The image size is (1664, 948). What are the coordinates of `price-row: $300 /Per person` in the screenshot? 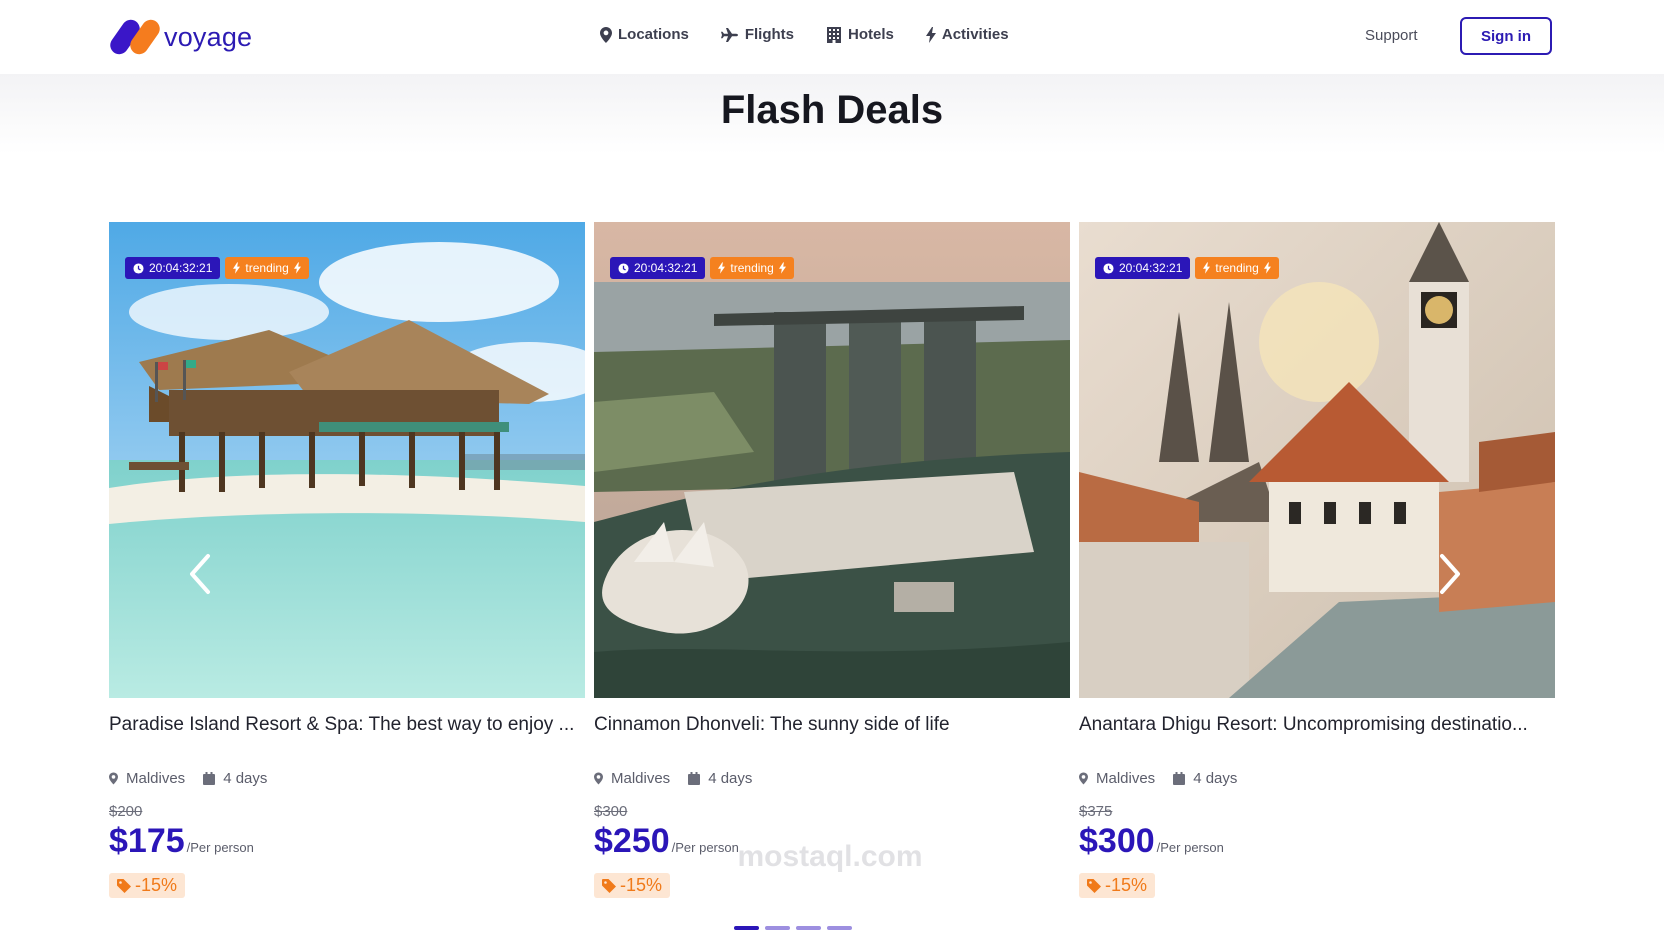 It's located at (1317, 841).